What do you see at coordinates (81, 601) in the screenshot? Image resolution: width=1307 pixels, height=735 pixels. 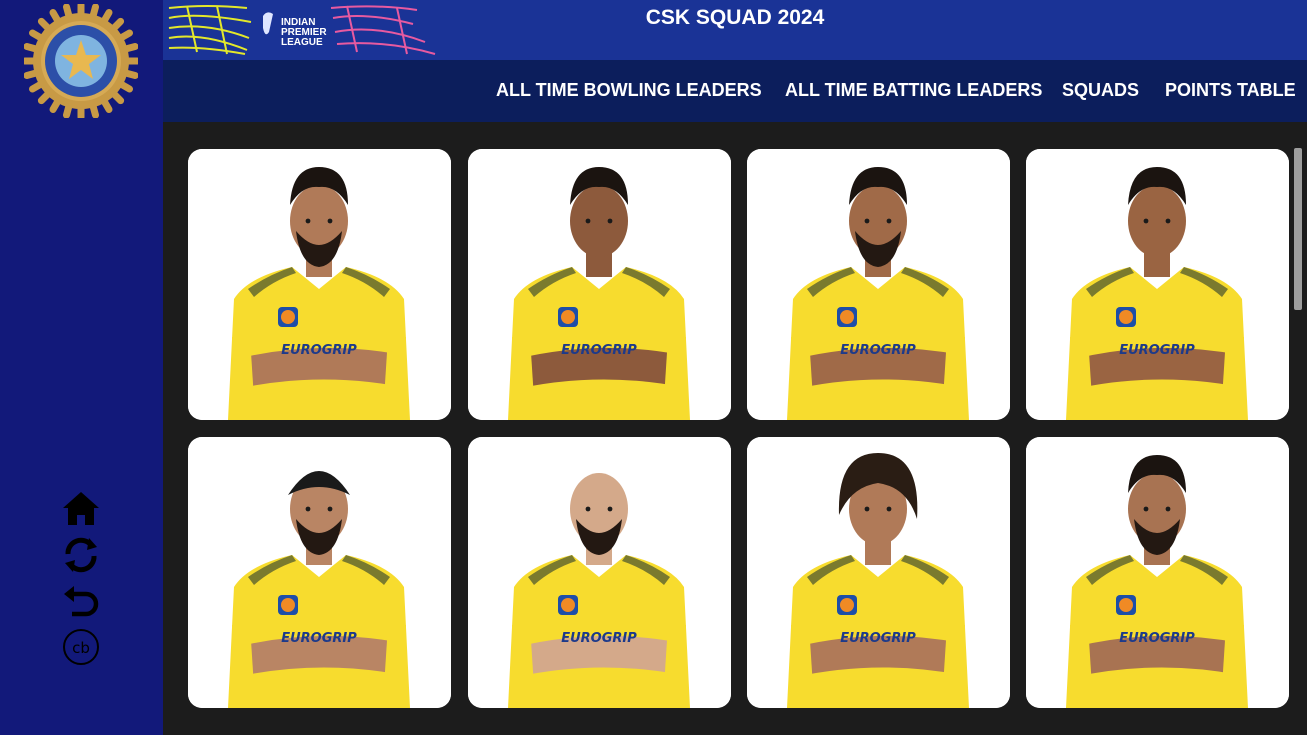 I see `undo-icon` at bounding box center [81, 601].